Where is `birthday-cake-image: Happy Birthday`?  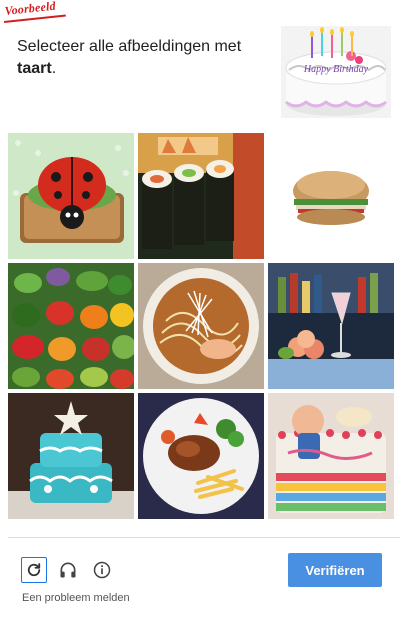
birthday-cake-image: Happy Birthday is located at coordinates (336, 72).